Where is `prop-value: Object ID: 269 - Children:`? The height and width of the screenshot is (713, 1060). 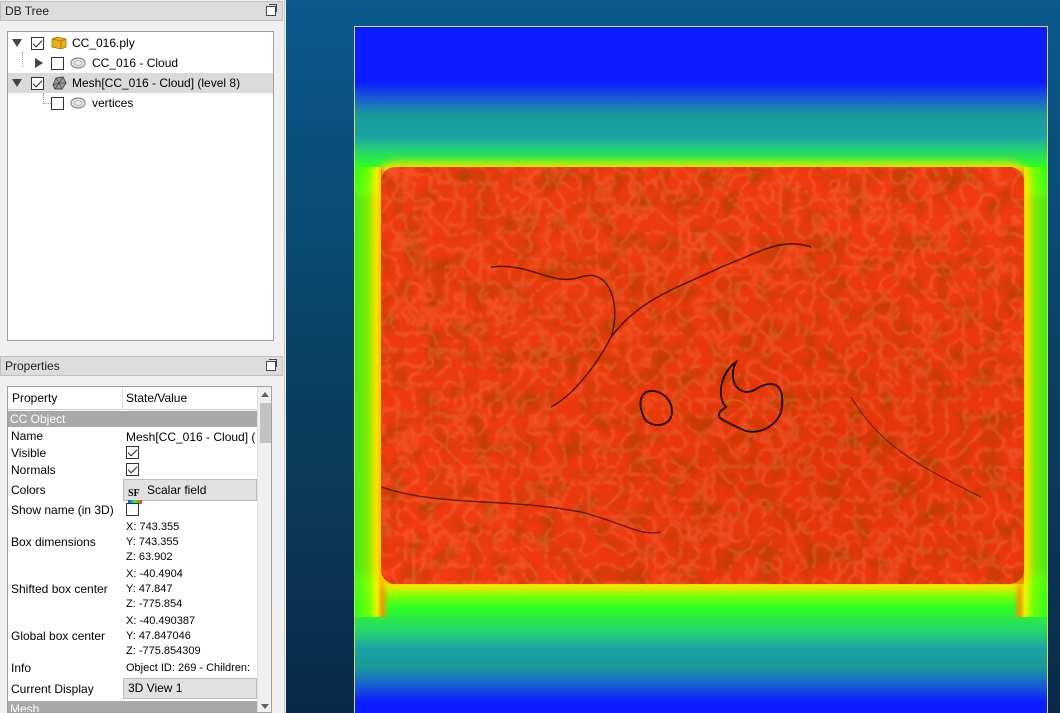
prop-value: Object ID: 269 - Children: is located at coordinates (188, 668).